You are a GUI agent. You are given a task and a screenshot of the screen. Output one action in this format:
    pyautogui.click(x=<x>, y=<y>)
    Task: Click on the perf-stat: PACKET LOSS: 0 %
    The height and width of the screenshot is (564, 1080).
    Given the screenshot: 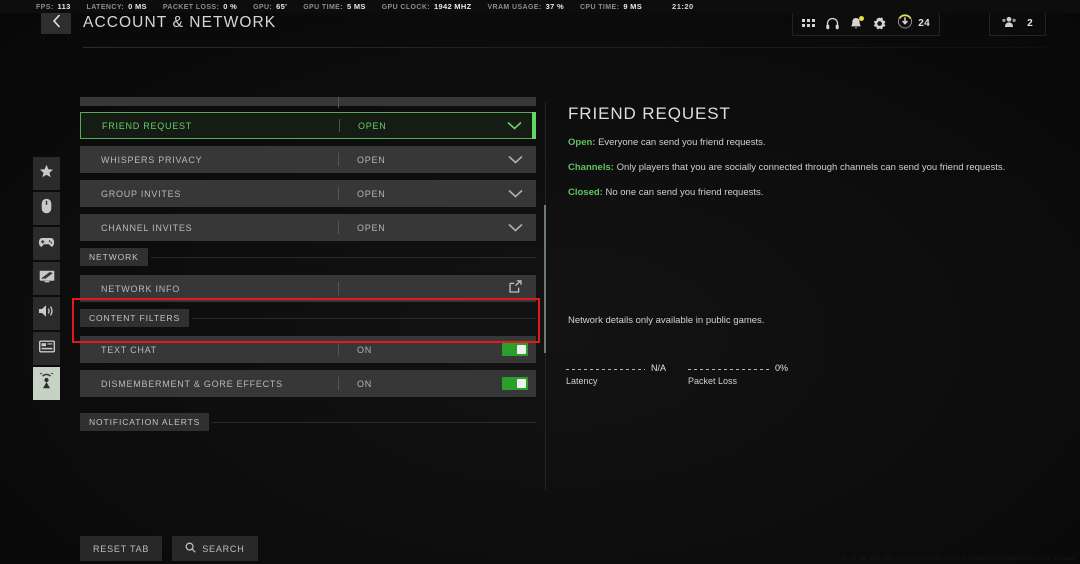 What is the action you would take?
    pyautogui.click(x=200, y=6)
    